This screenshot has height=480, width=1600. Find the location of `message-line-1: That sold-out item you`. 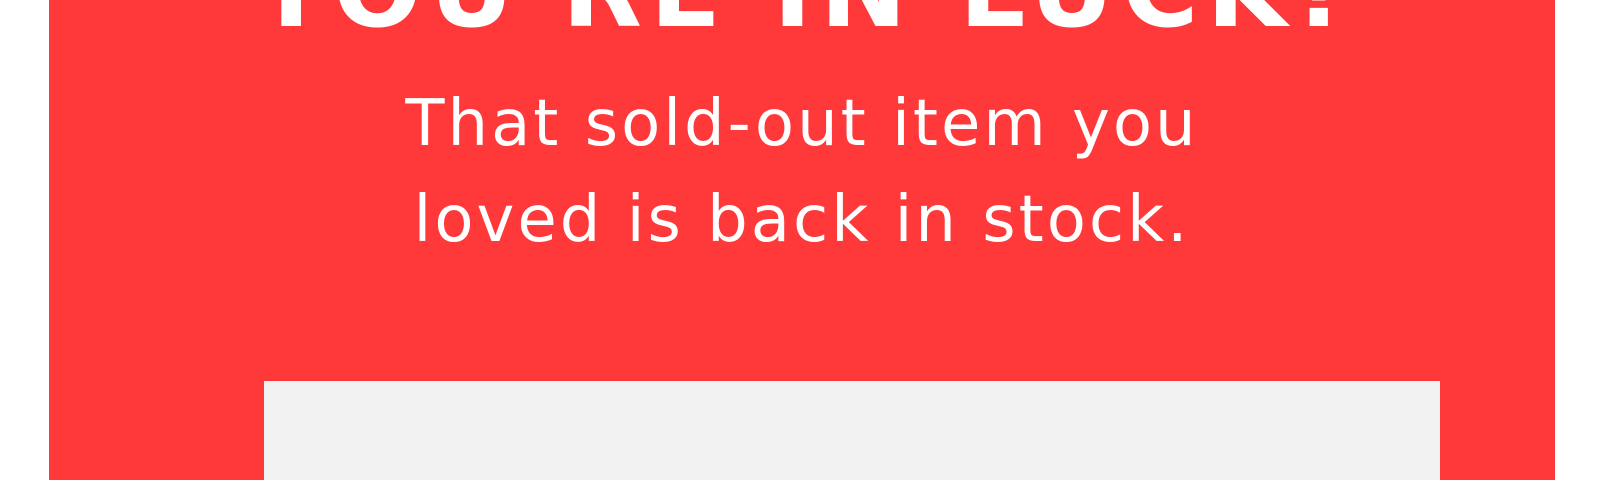

message-line-1: That sold-out item you is located at coordinates (802, 124).